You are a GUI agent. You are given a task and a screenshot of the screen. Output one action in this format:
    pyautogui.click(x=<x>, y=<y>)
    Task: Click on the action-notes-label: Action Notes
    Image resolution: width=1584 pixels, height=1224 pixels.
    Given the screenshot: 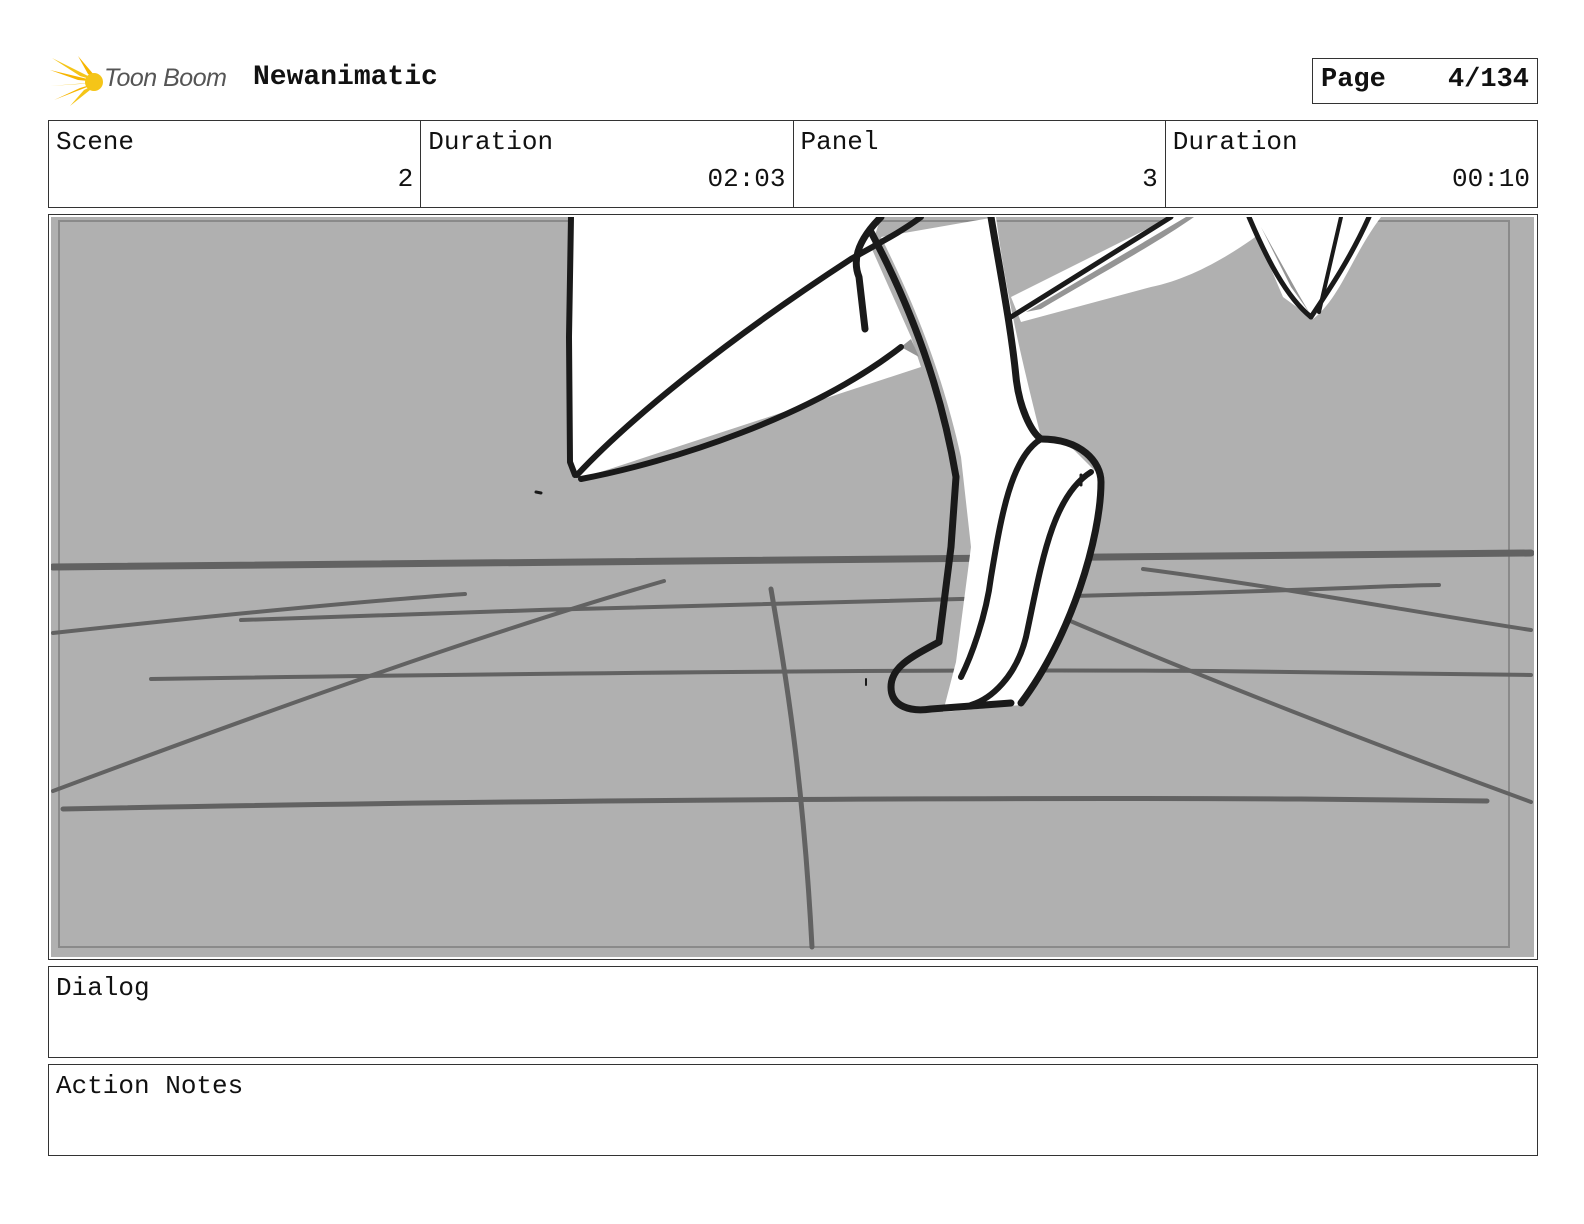 What is the action you would take?
    pyautogui.click(x=150, y=1086)
    